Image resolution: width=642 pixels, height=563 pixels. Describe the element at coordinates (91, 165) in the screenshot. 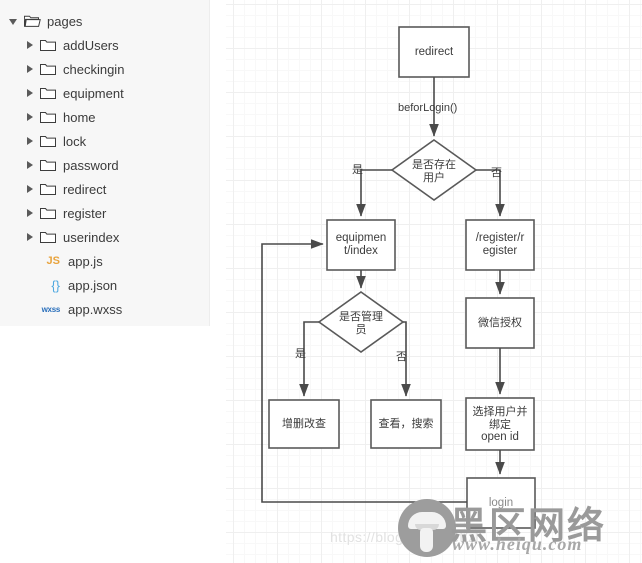

I see `tree-row-label: password` at that location.